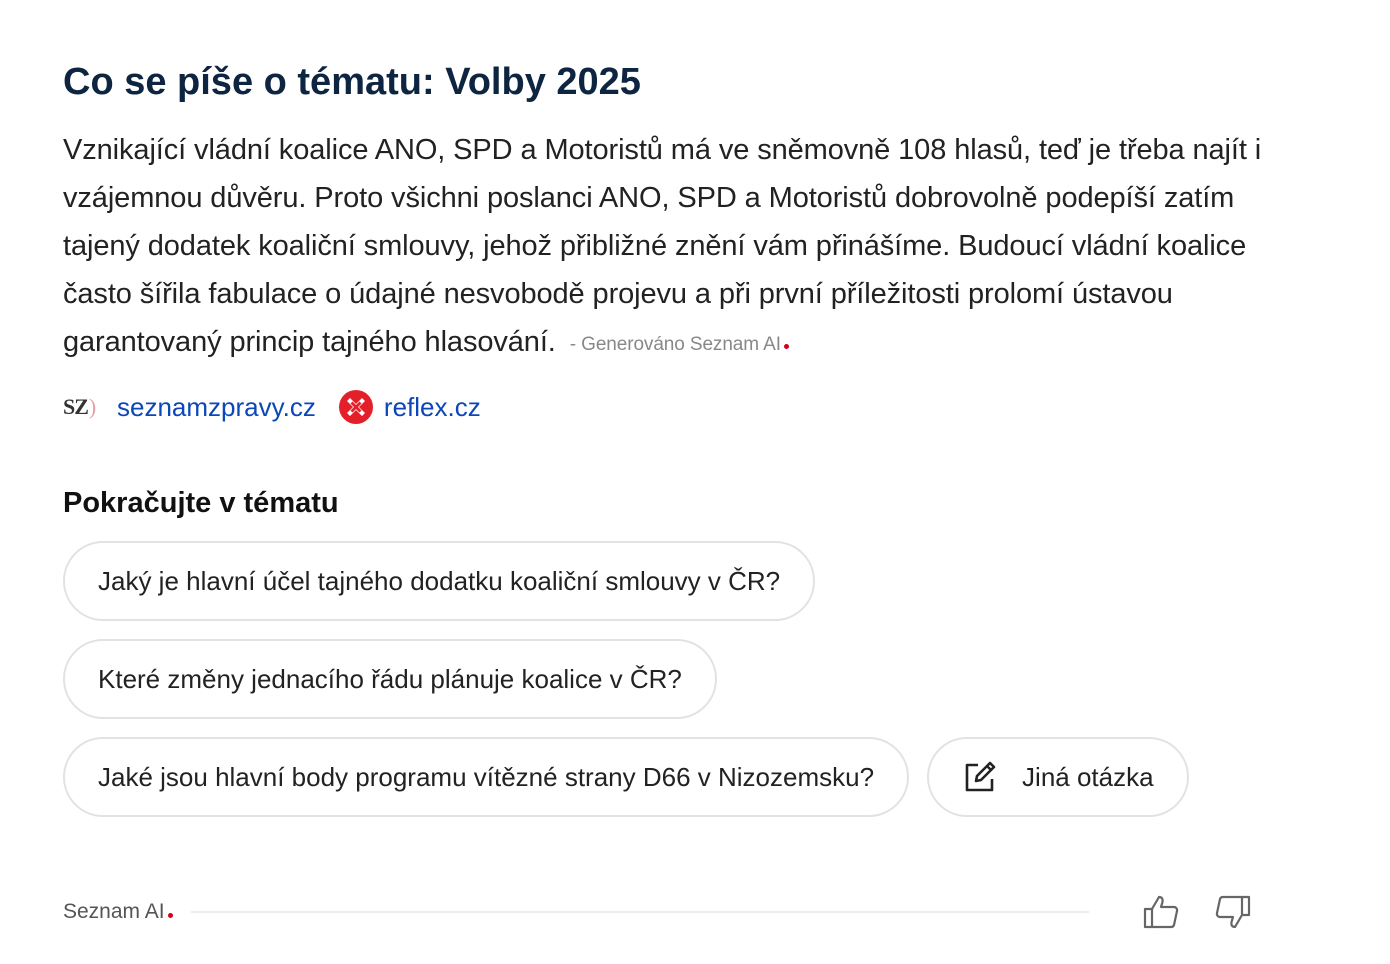  What do you see at coordinates (980, 776) in the screenshot?
I see `edit-icon` at bounding box center [980, 776].